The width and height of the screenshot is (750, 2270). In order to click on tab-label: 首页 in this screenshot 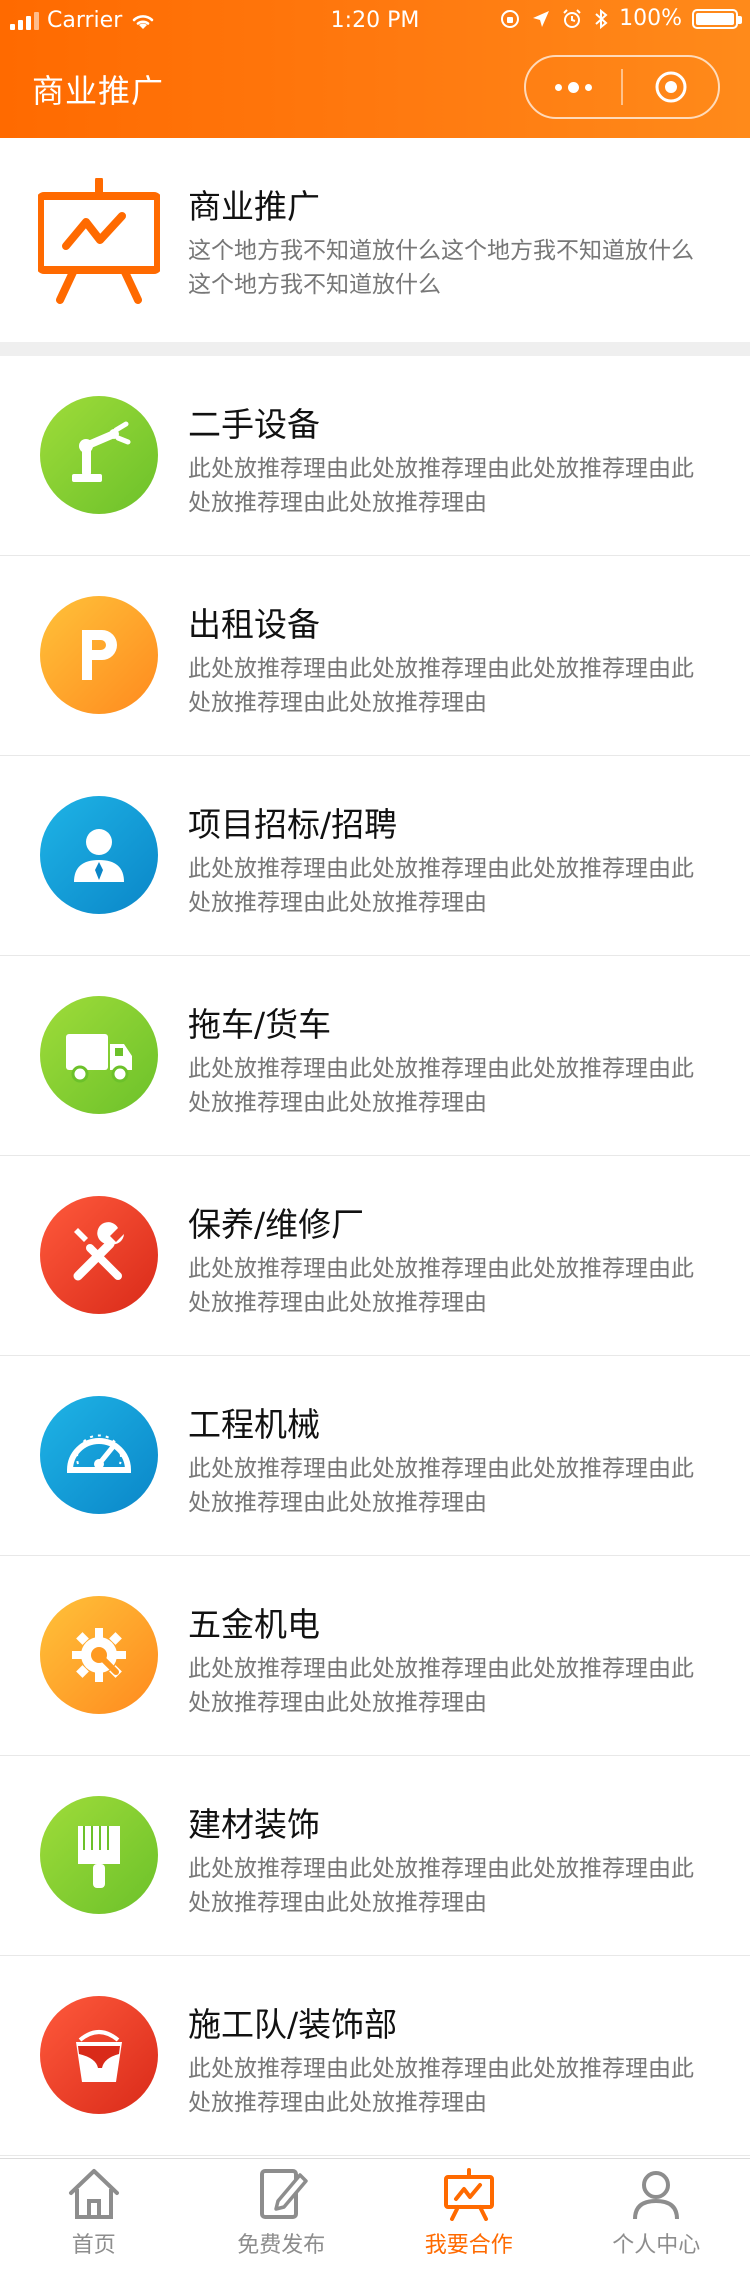, I will do `click(93, 2245)`.